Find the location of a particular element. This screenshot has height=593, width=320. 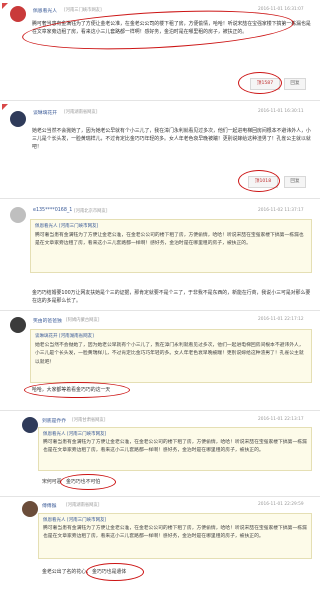

username: e135****0168_1 is located at coordinates (52, 210).